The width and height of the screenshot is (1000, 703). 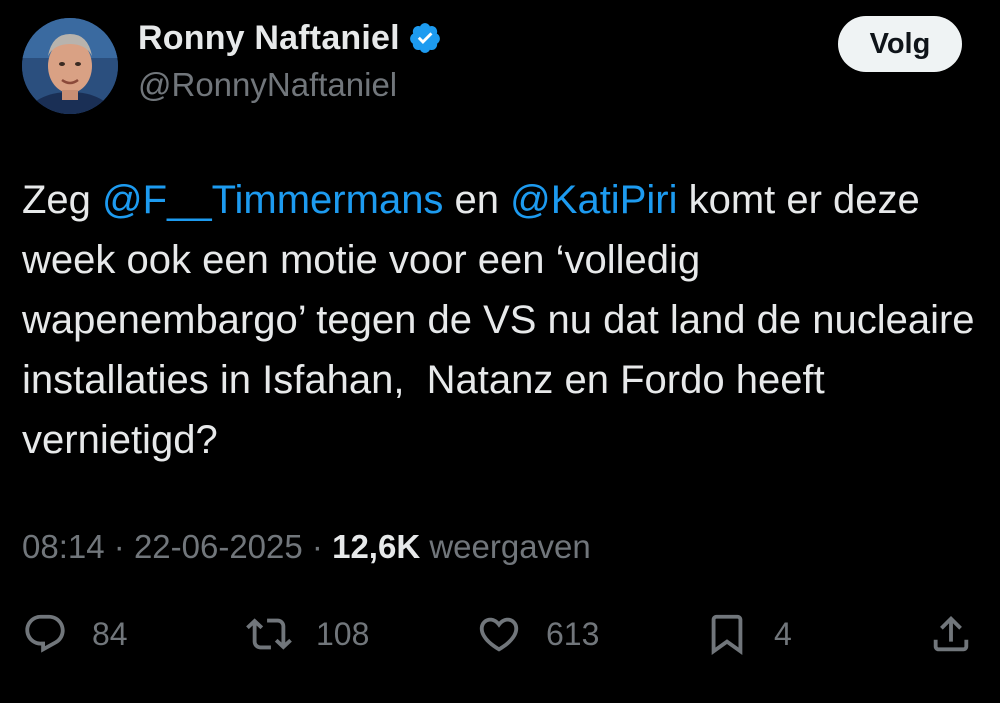 What do you see at coordinates (110, 633) in the screenshot?
I see `reply-count: 84` at bounding box center [110, 633].